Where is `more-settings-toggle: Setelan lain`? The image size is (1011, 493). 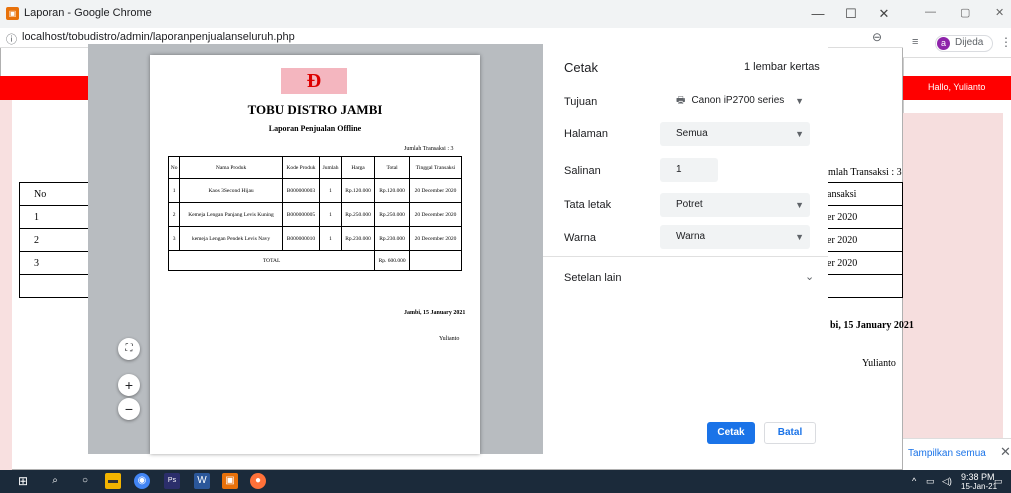
more-settings-toggle: Setelan lain is located at coordinates (593, 278).